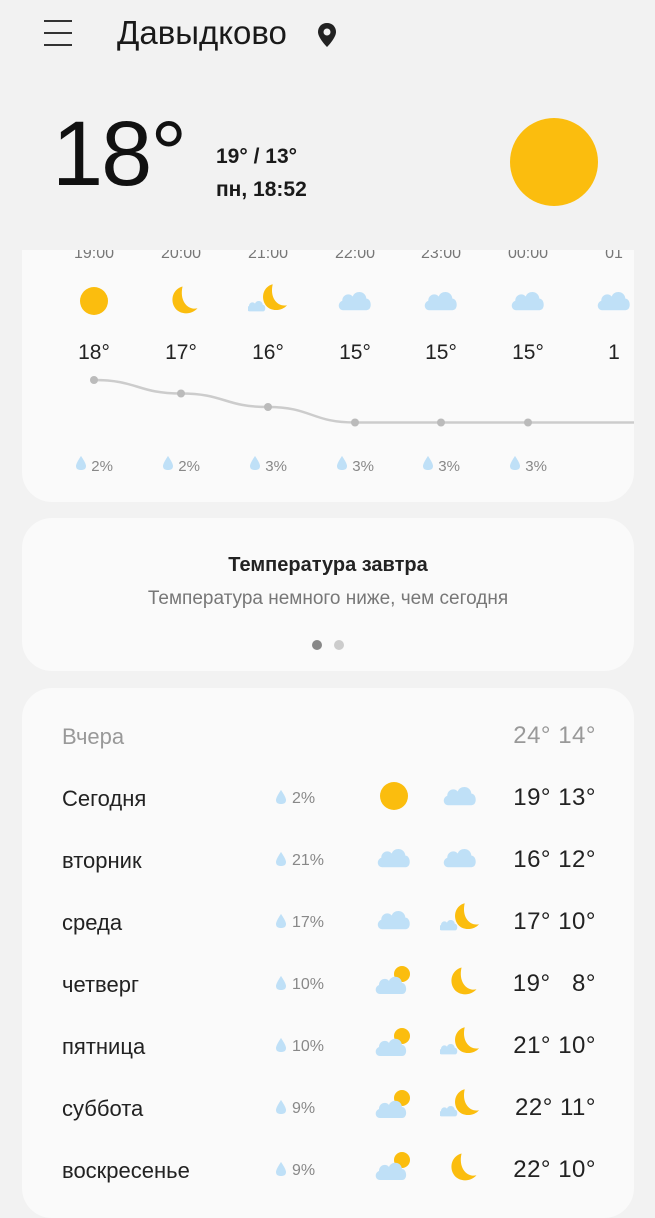 This screenshot has height=1218, width=655. I want to click on tip-subtitle: Температура немного ниже, чем сегодня, so click(328, 598).